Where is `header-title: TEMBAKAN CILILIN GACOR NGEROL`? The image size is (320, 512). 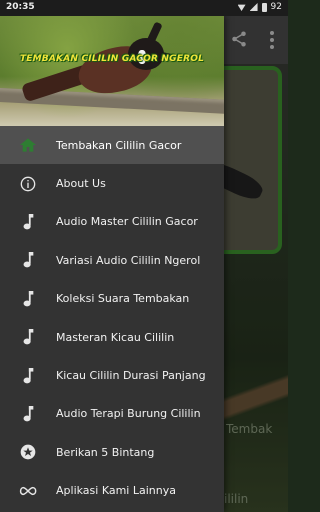 header-title: TEMBAKAN CILILIN GACOR NGEROL is located at coordinates (112, 59).